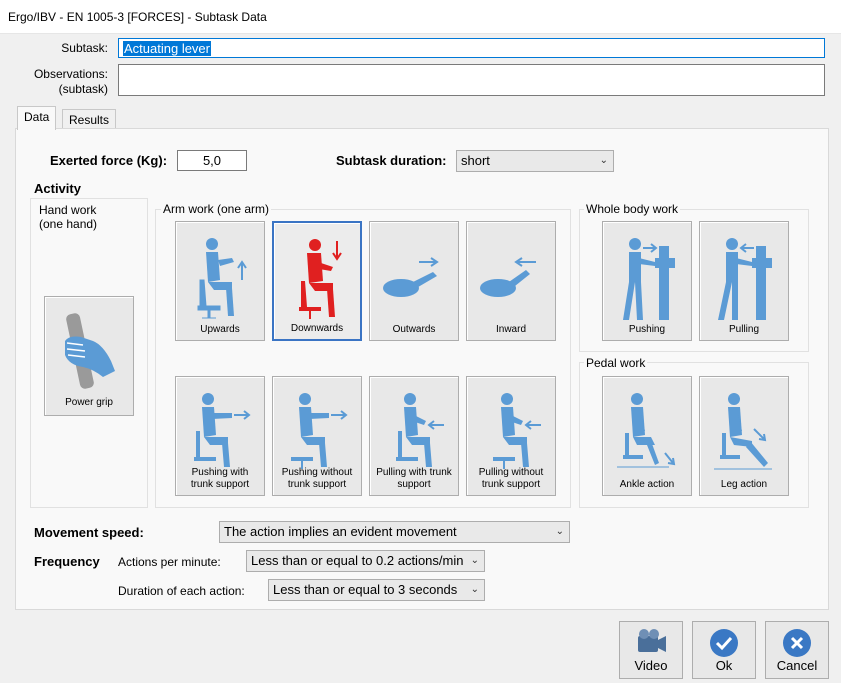  What do you see at coordinates (68, 224) in the screenshot?
I see `hand-work-title-line2: (one hand)` at bounding box center [68, 224].